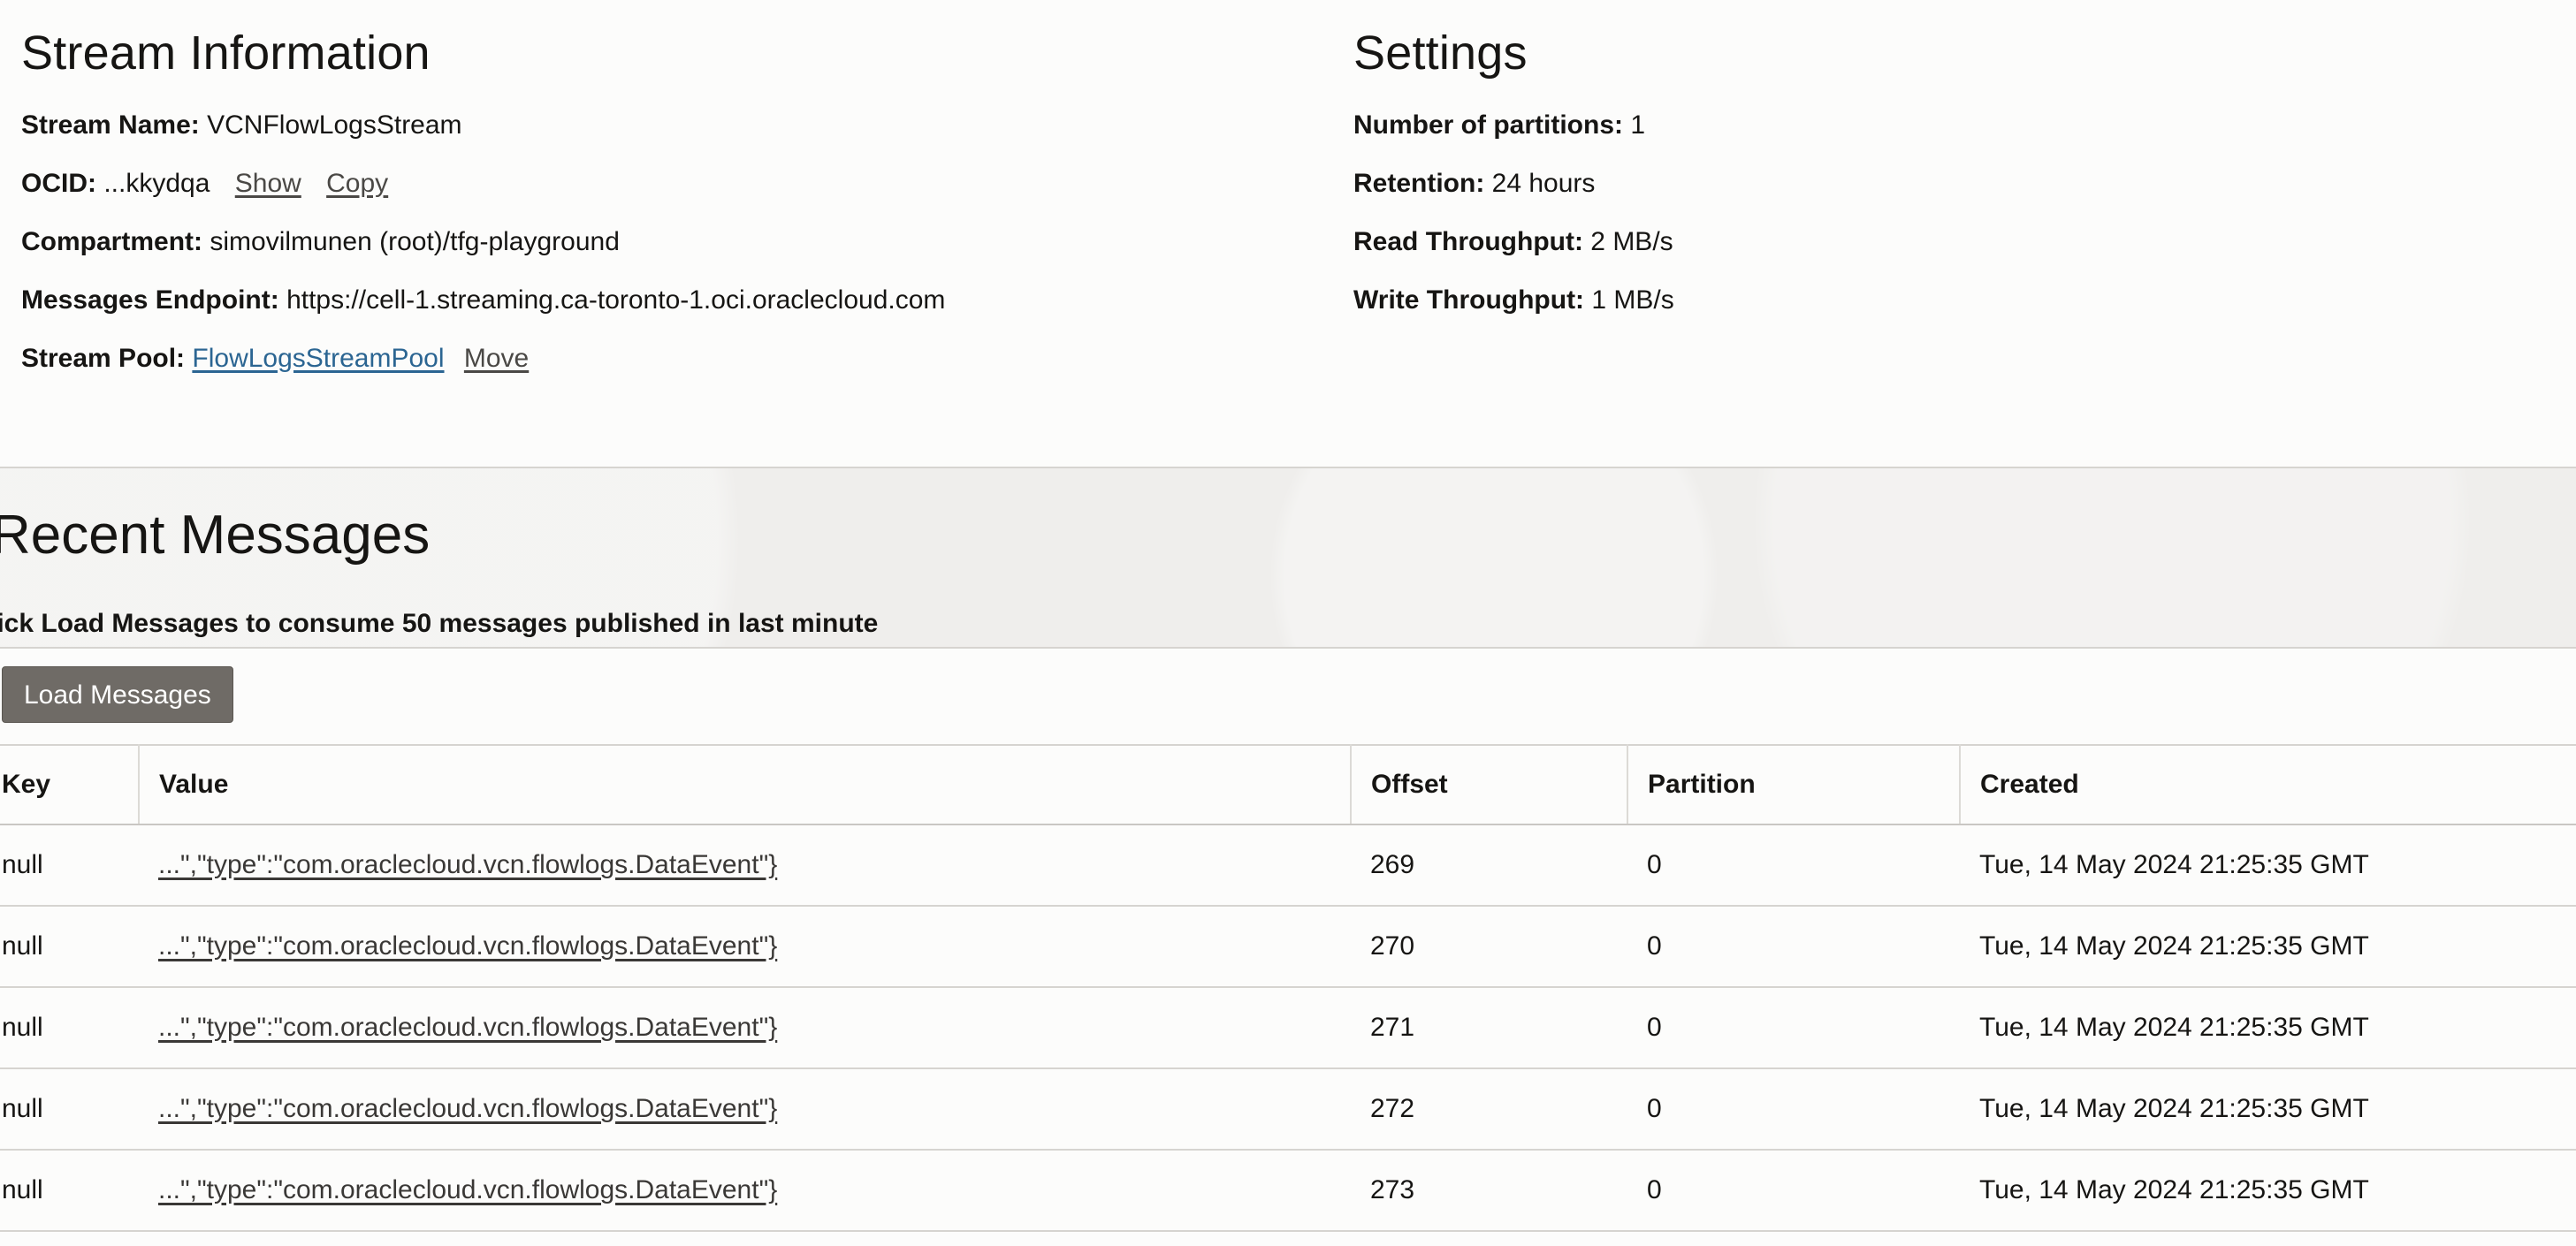 The width and height of the screenshot is (2576, 1246). Describe the element at coordinates (1638, 125) in the screenshot. I see `partitions-value: 1` at that location.